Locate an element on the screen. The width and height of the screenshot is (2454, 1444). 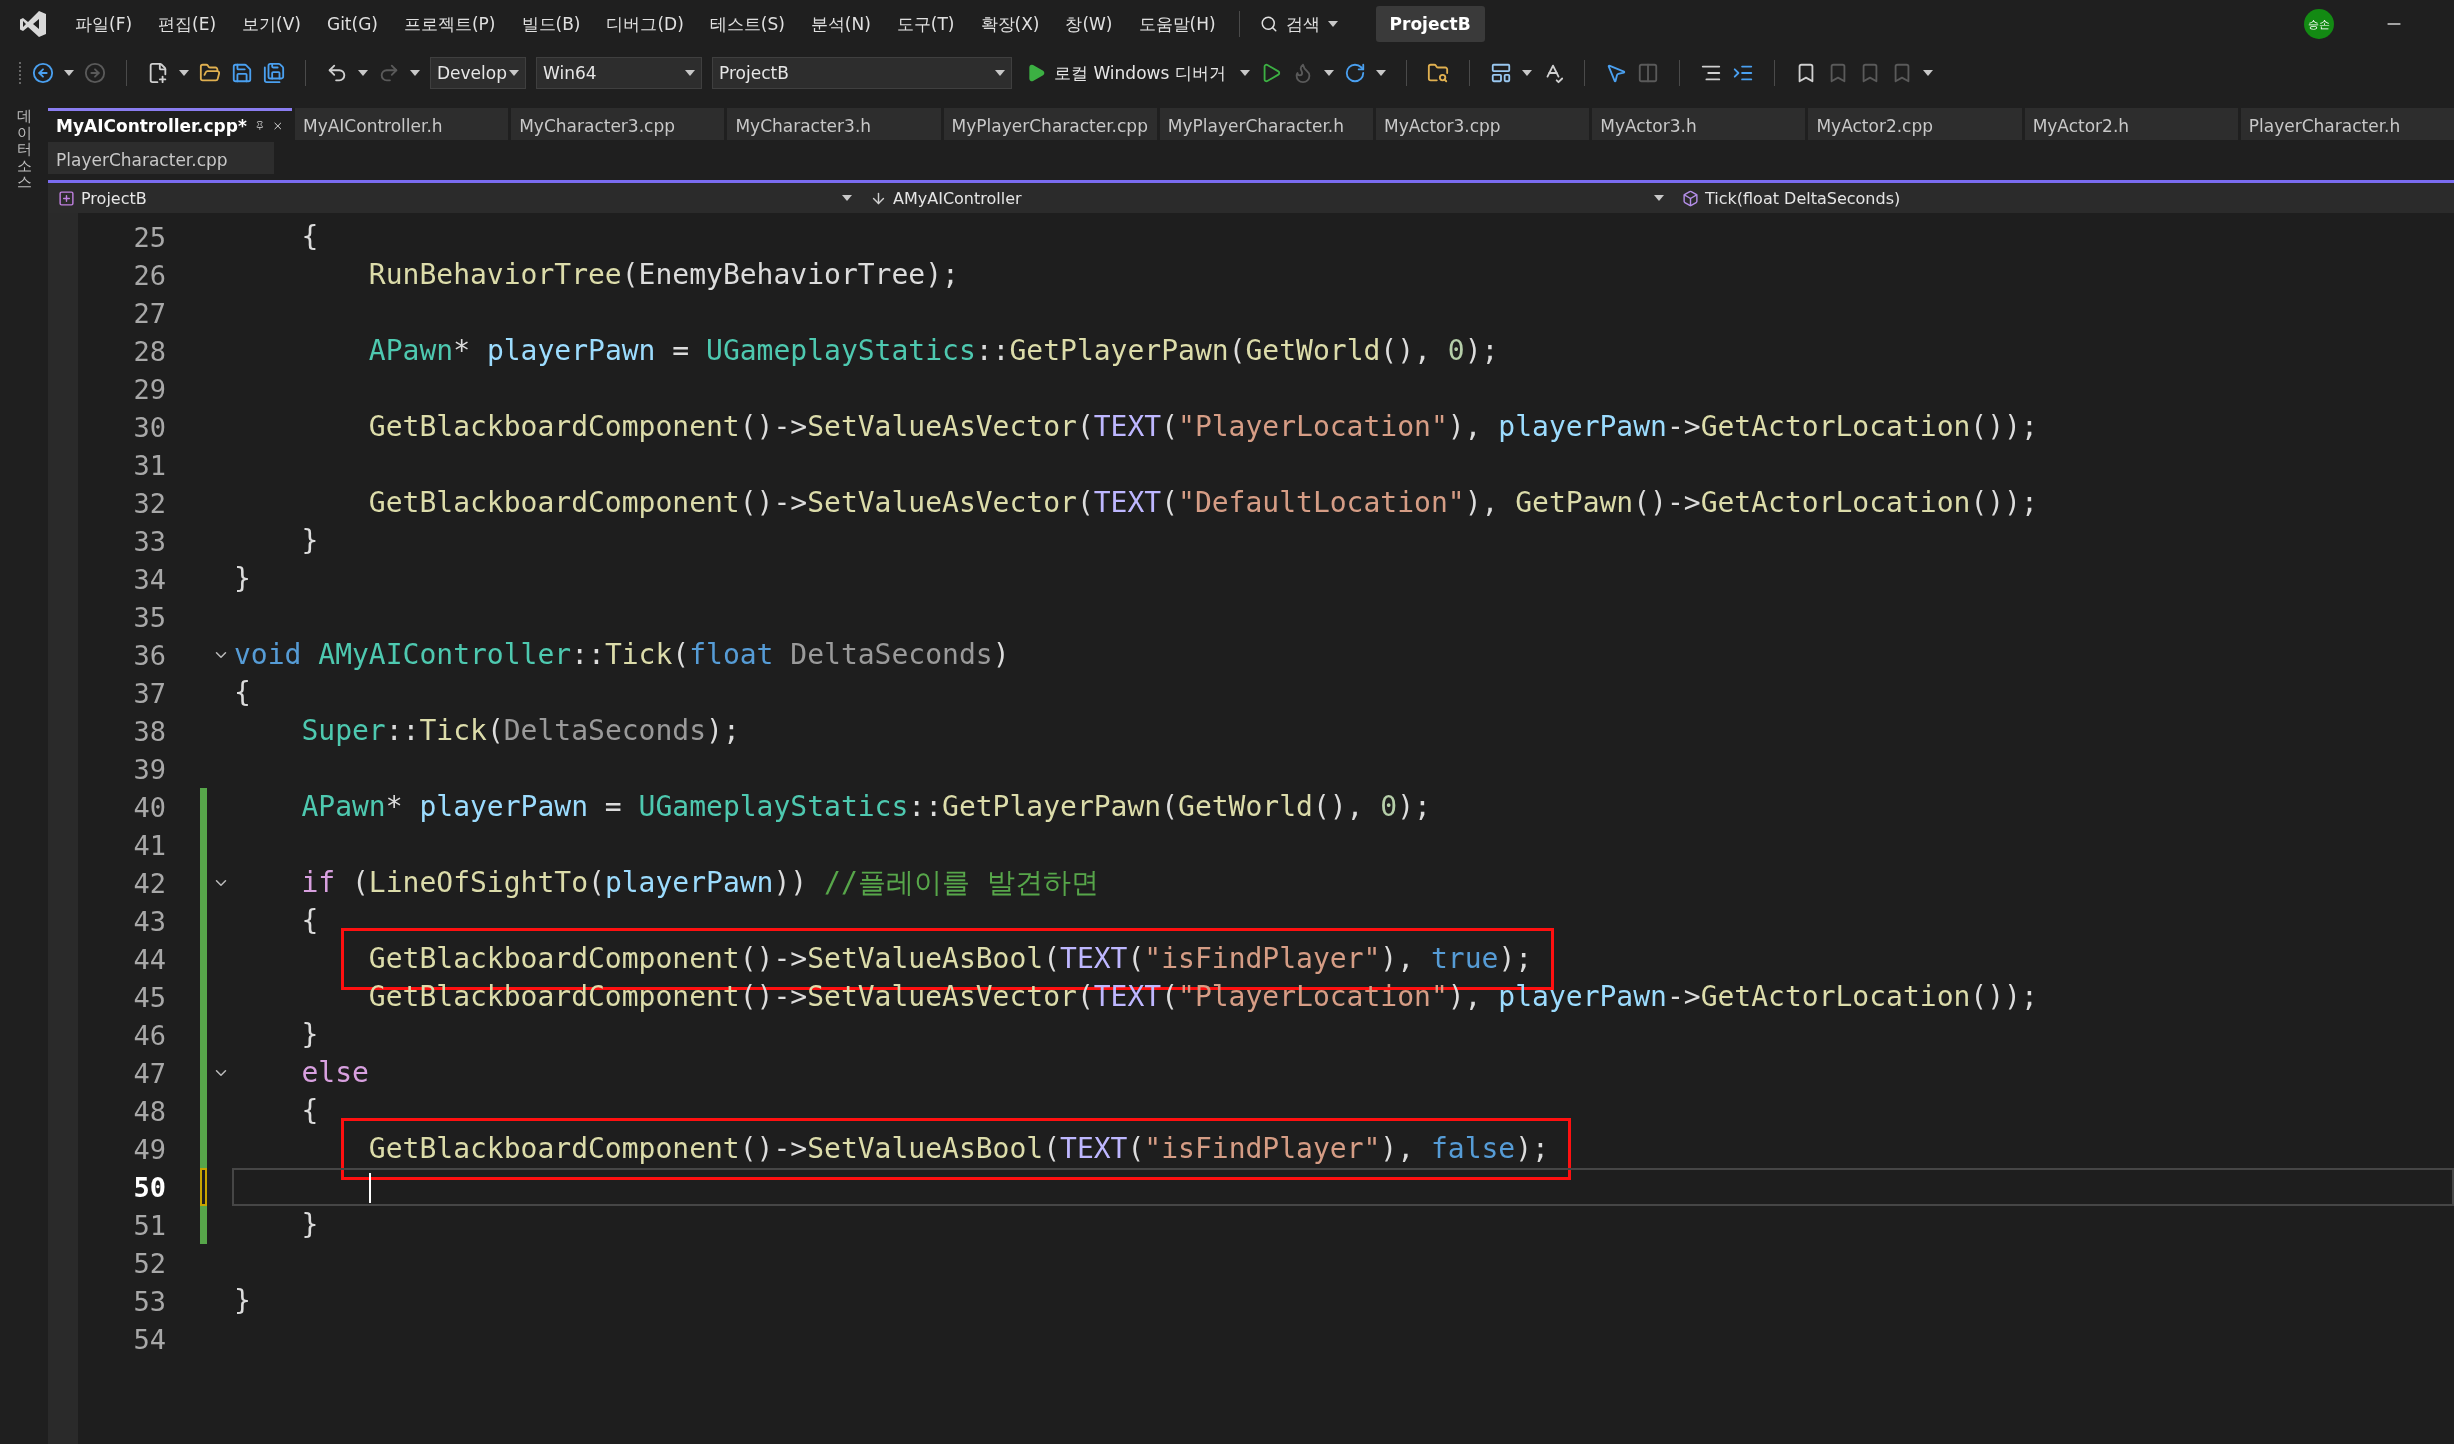
columns-icon is located at coordinates (1647, 73).